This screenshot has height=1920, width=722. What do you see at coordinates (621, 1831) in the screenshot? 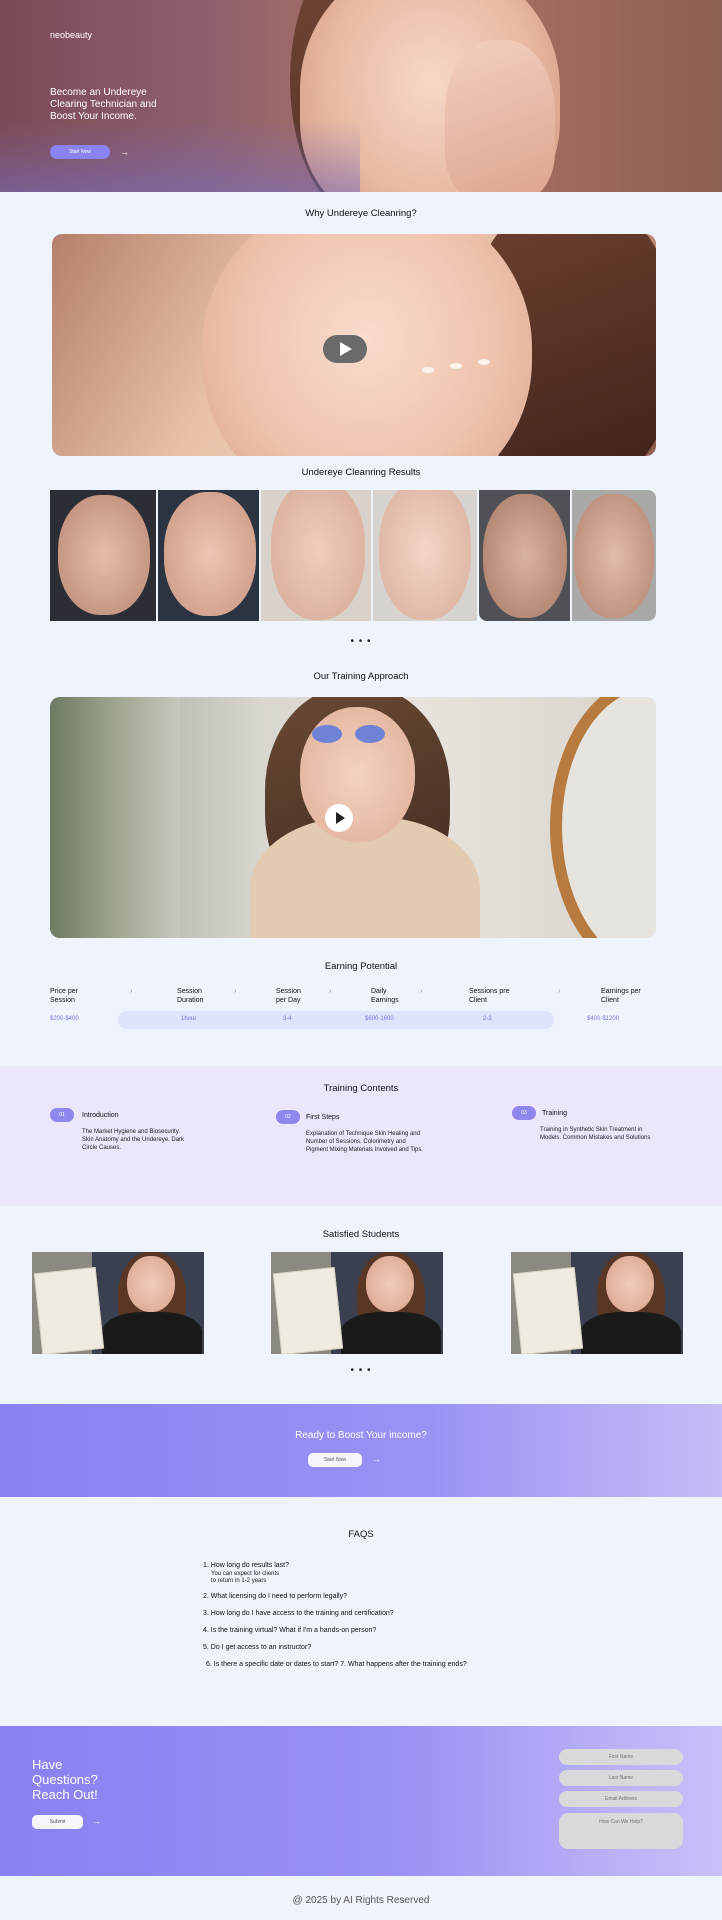
I see `message-field` at bounding box center [621, 1831].